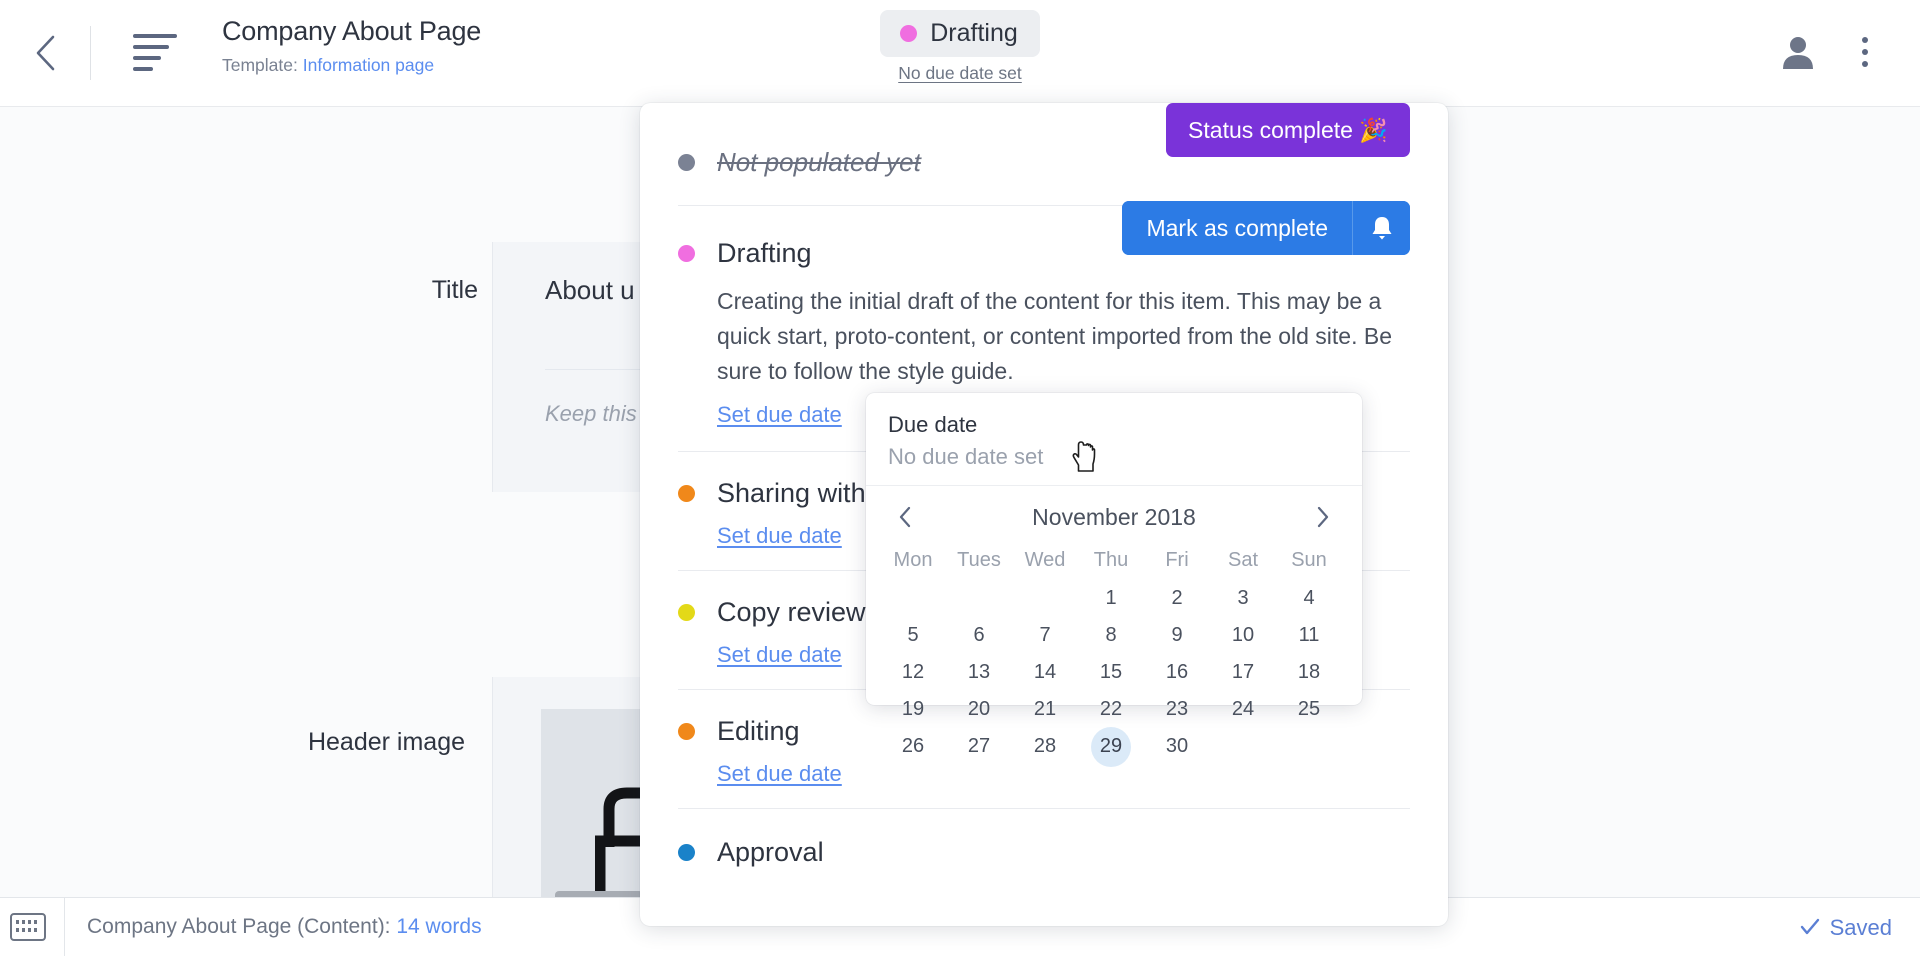 Image resolution: width=1920 pixels, height=956 pixels. Describe the element at coordinates (1114, 439) in the screenshot. I see `date-picker-header: Due date No due date set` at that location.